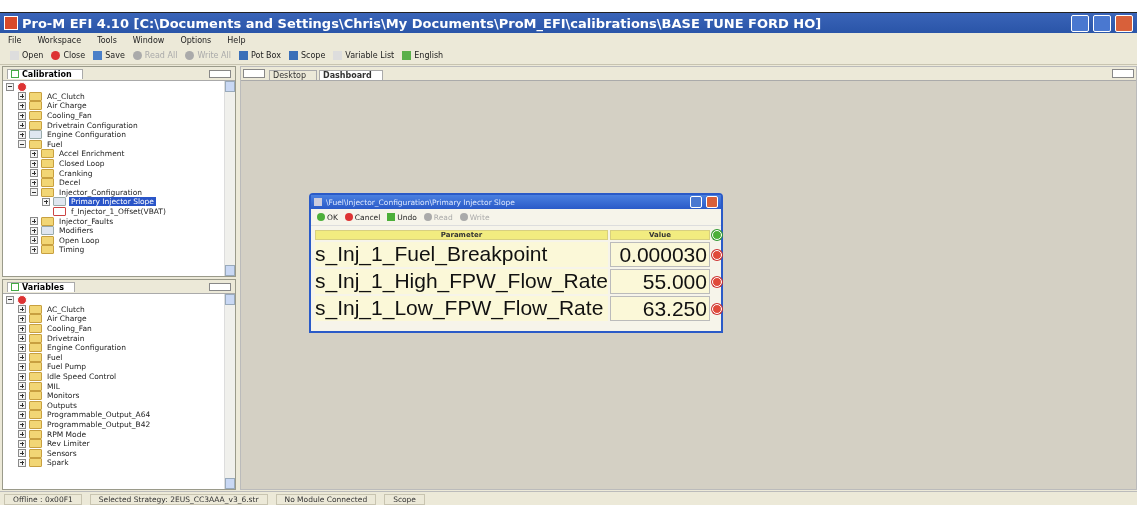 The height and width of the screenshot is (505, 1137). What do you see at coordinates (68, 55) in the screenshot?
I see `toolbar-button: Close` at bounding box center [68, 55].